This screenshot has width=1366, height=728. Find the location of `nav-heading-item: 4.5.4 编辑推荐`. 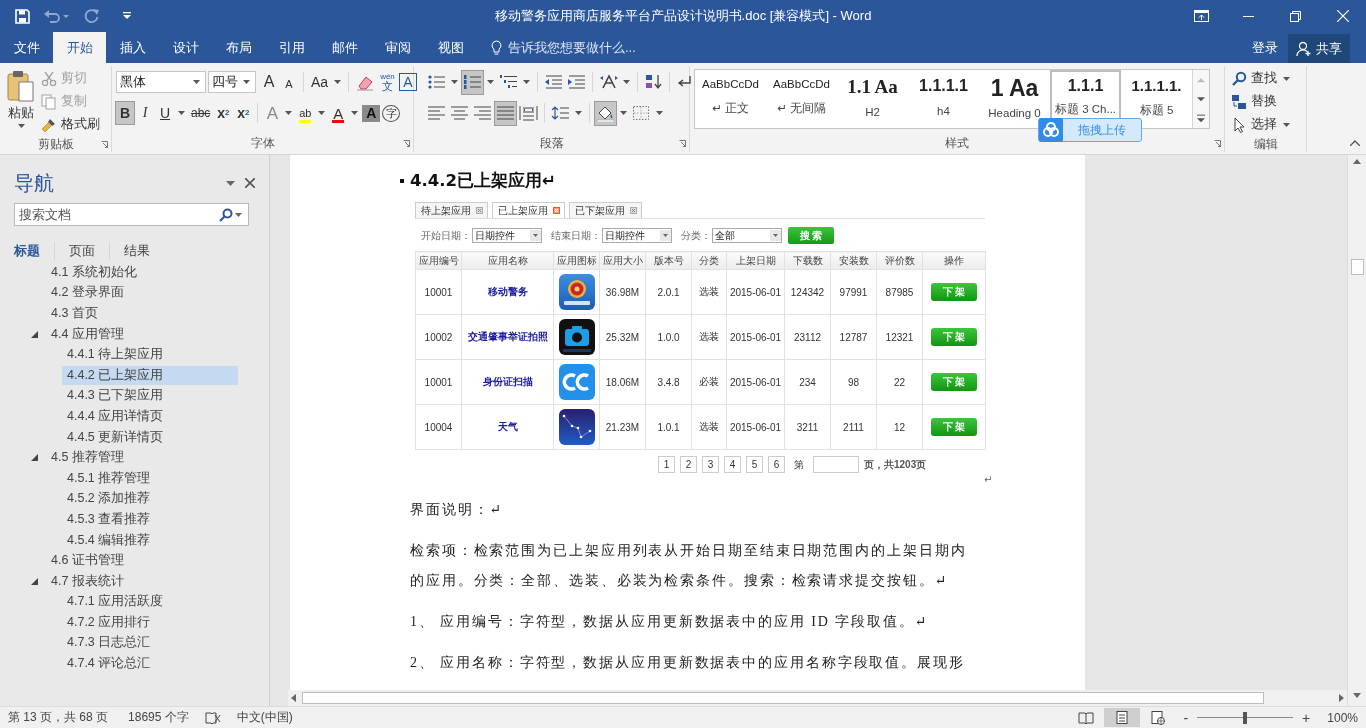

nav-heading-item: 4.5.4 编辑推荐 is located at coordinates (150, 540).